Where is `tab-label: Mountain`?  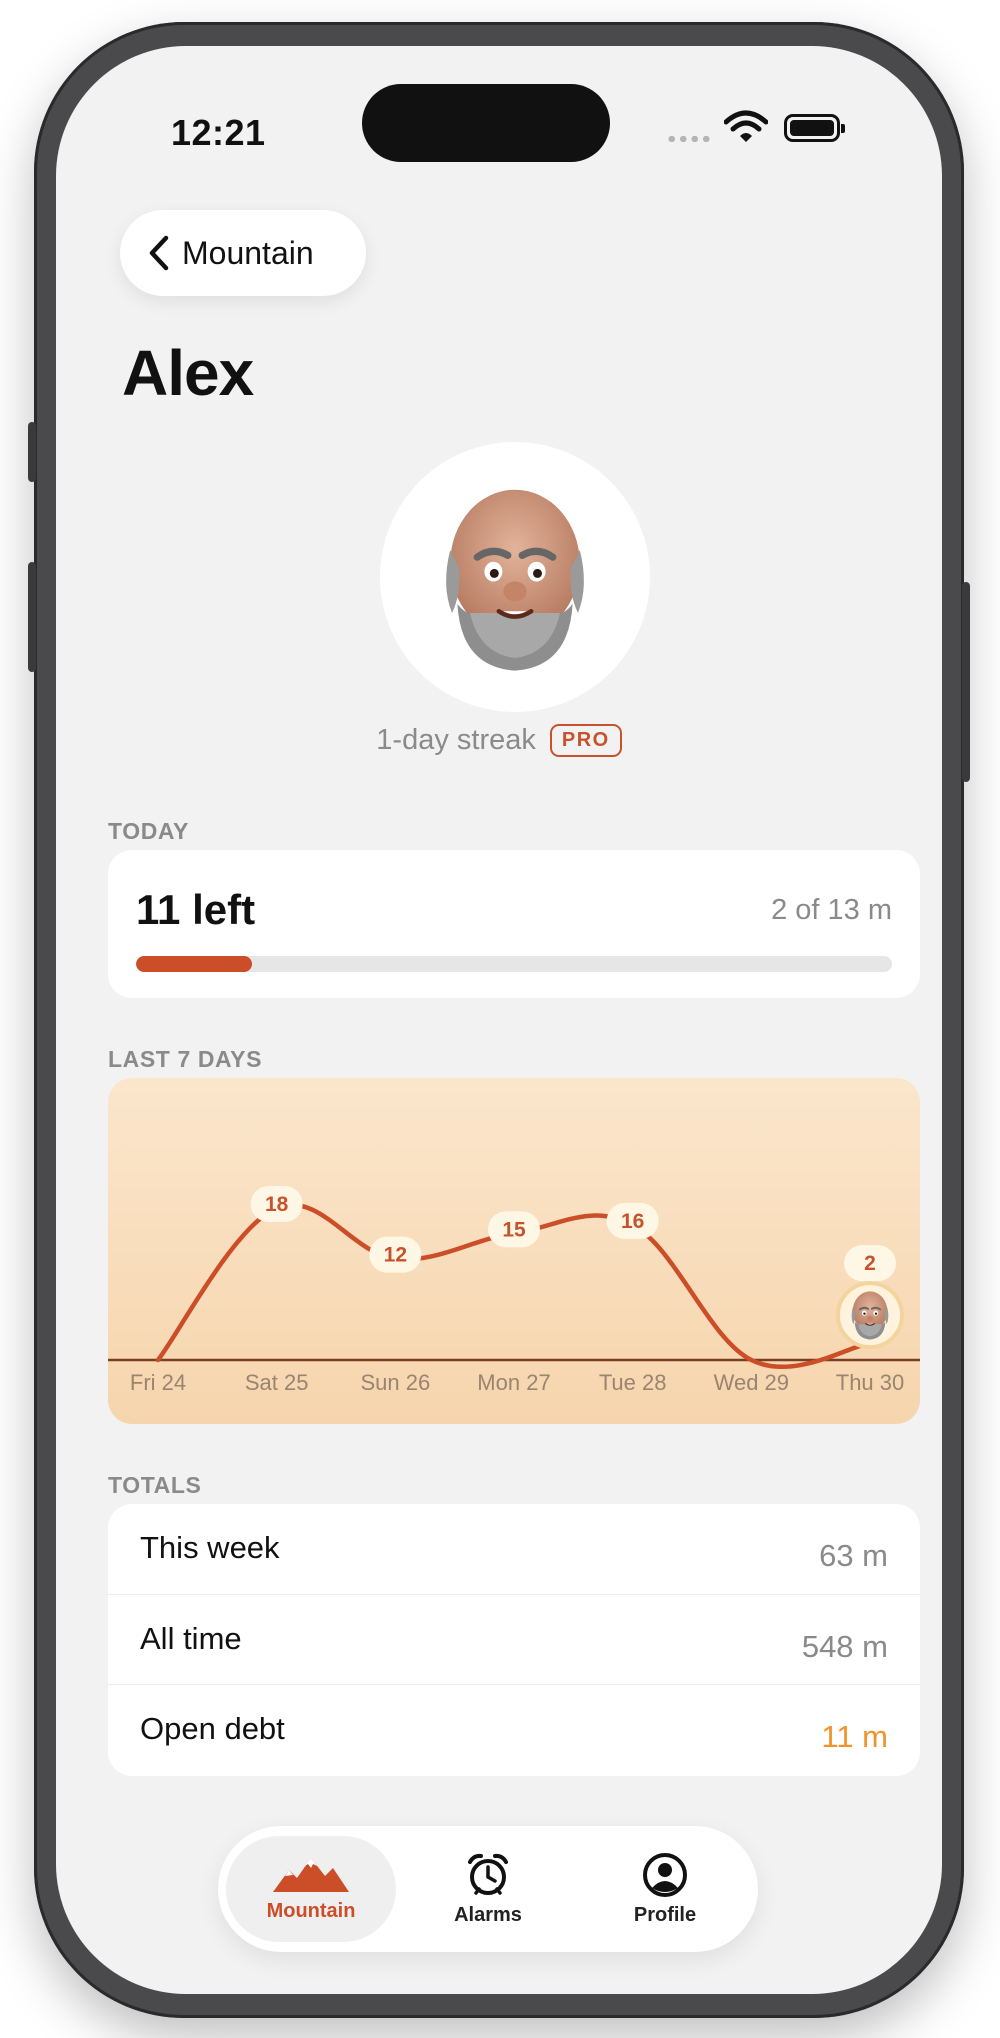 tab-label: Mountain is located at coordinates (311, 1910).